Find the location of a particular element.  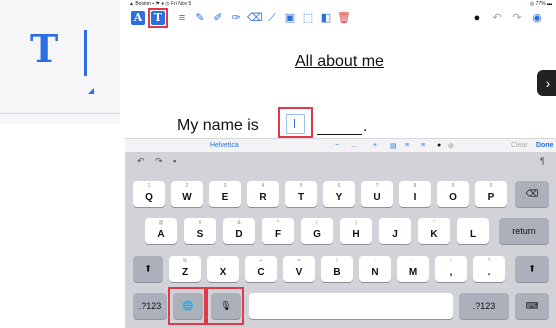

highlighter-icon: ✑ is located at coordinates (236, 18).